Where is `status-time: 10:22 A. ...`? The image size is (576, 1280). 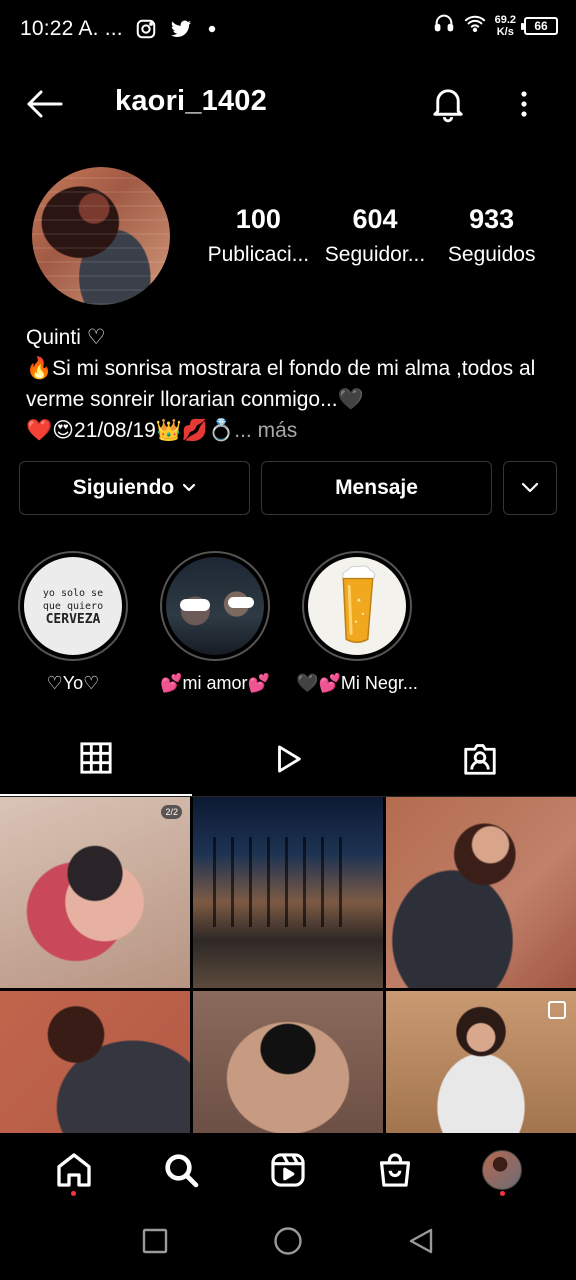
status-time: 10:22 A. ... is located at coordinates (71, 28).